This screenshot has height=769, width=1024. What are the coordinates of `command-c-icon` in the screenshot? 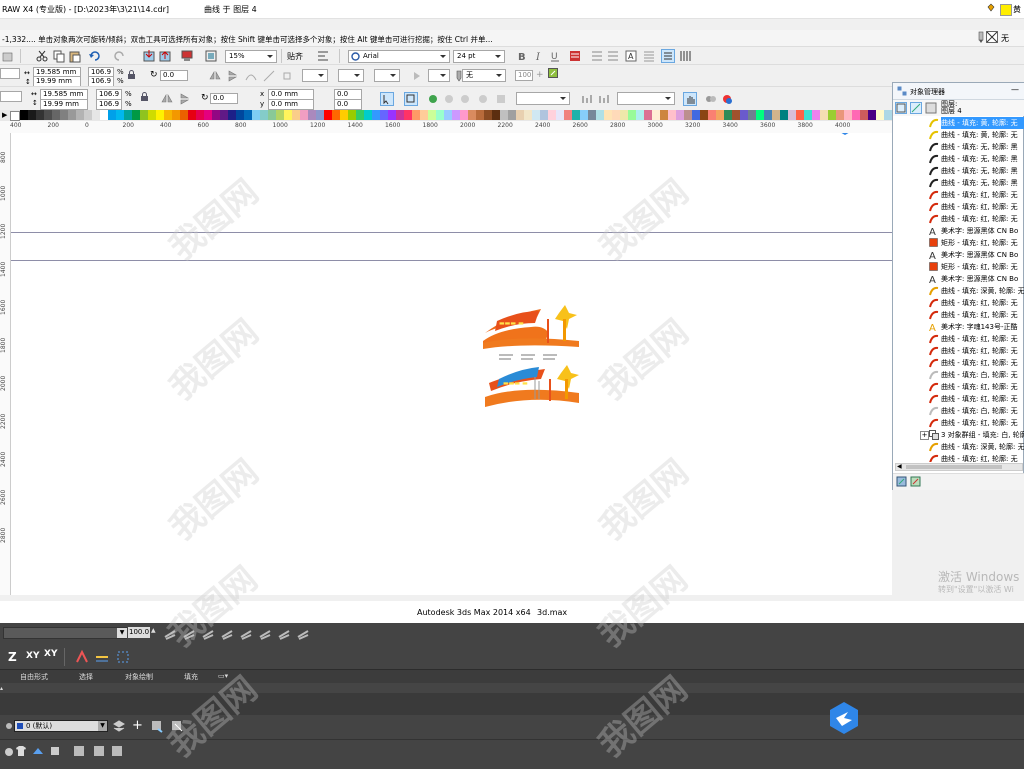 It's located at (38, 751).